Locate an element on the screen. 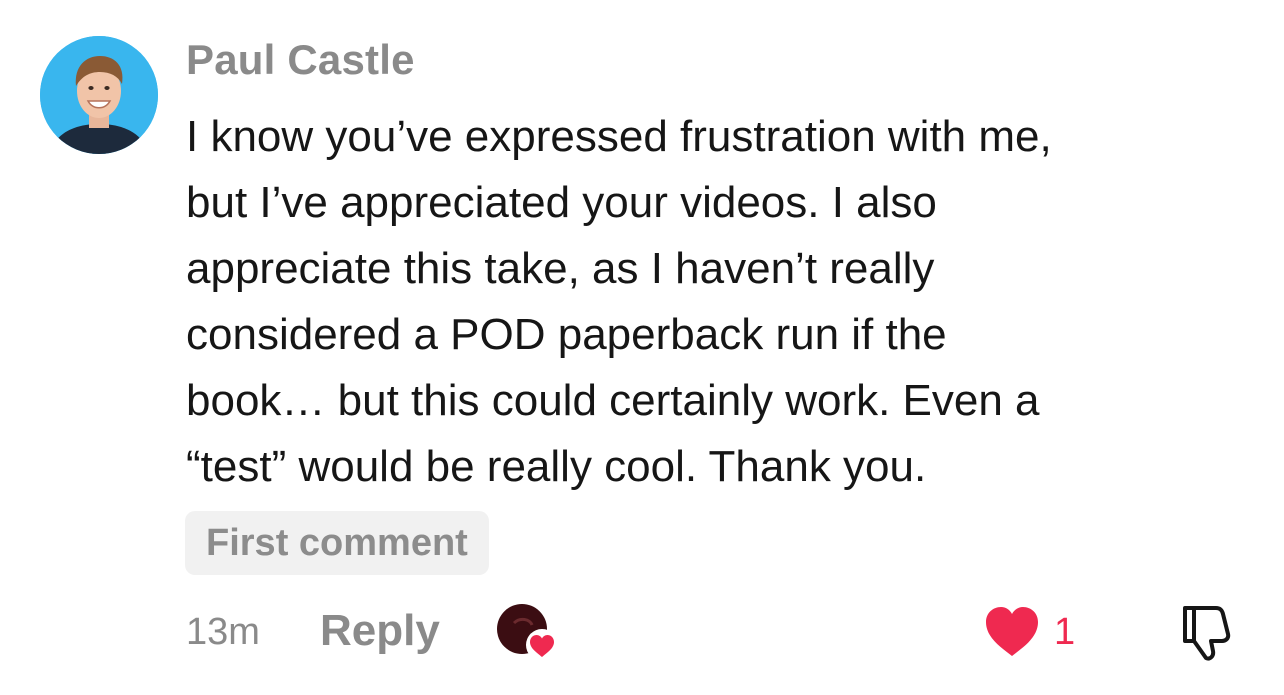 This screenshot has height=695, width=1284. author-avatar is located at coordinates (99, 95).